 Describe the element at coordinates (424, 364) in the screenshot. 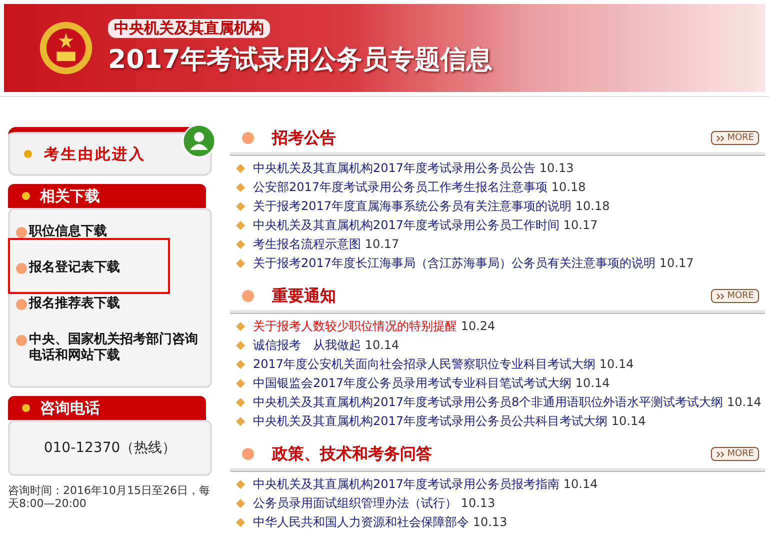

I see `news-link: 2017年度公安机关面向社会招录人民警察职位专业科目考试大纲` at that location.